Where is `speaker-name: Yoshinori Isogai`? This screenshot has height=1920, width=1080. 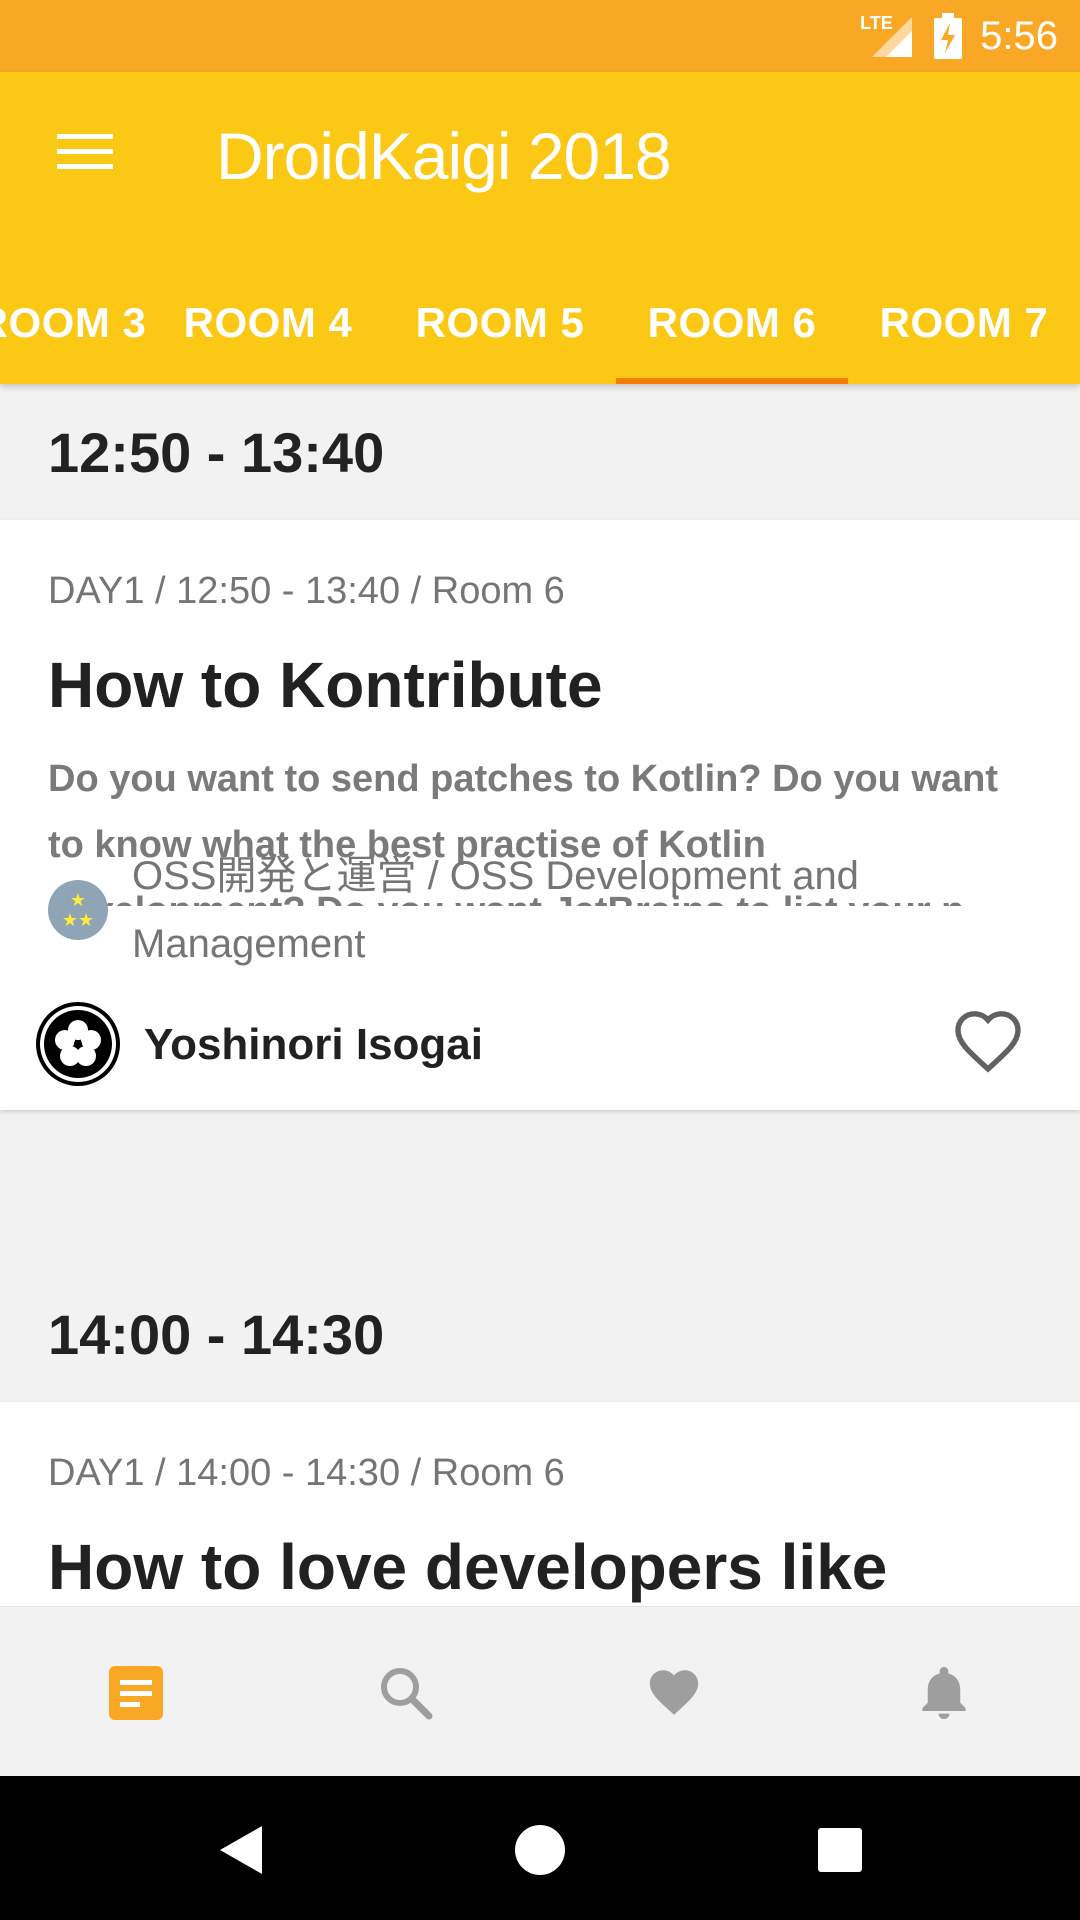 speaker-name: Yoshinori Isogai is located at coordinates (314, 1044).